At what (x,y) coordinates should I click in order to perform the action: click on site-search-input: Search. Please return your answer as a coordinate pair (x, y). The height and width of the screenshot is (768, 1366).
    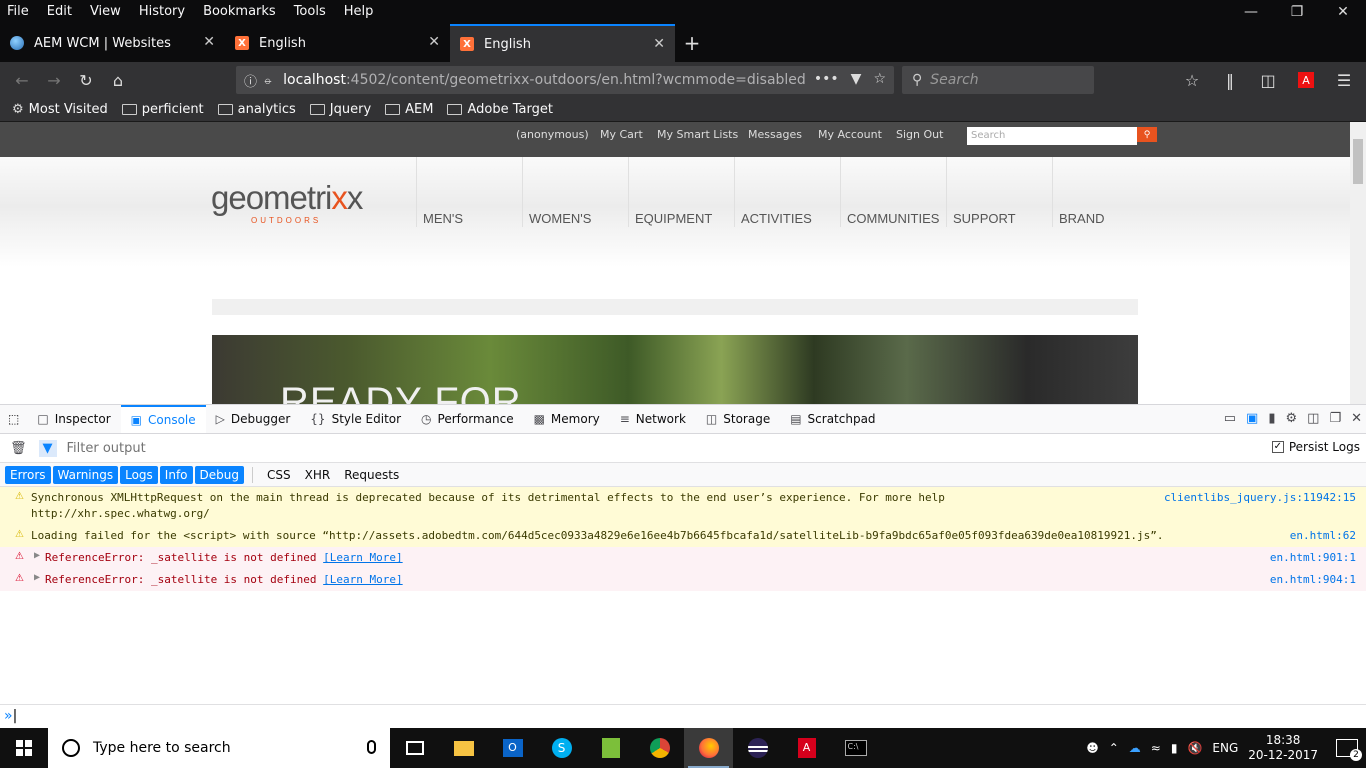
    Looking at the image, I should click on (1052, 136).